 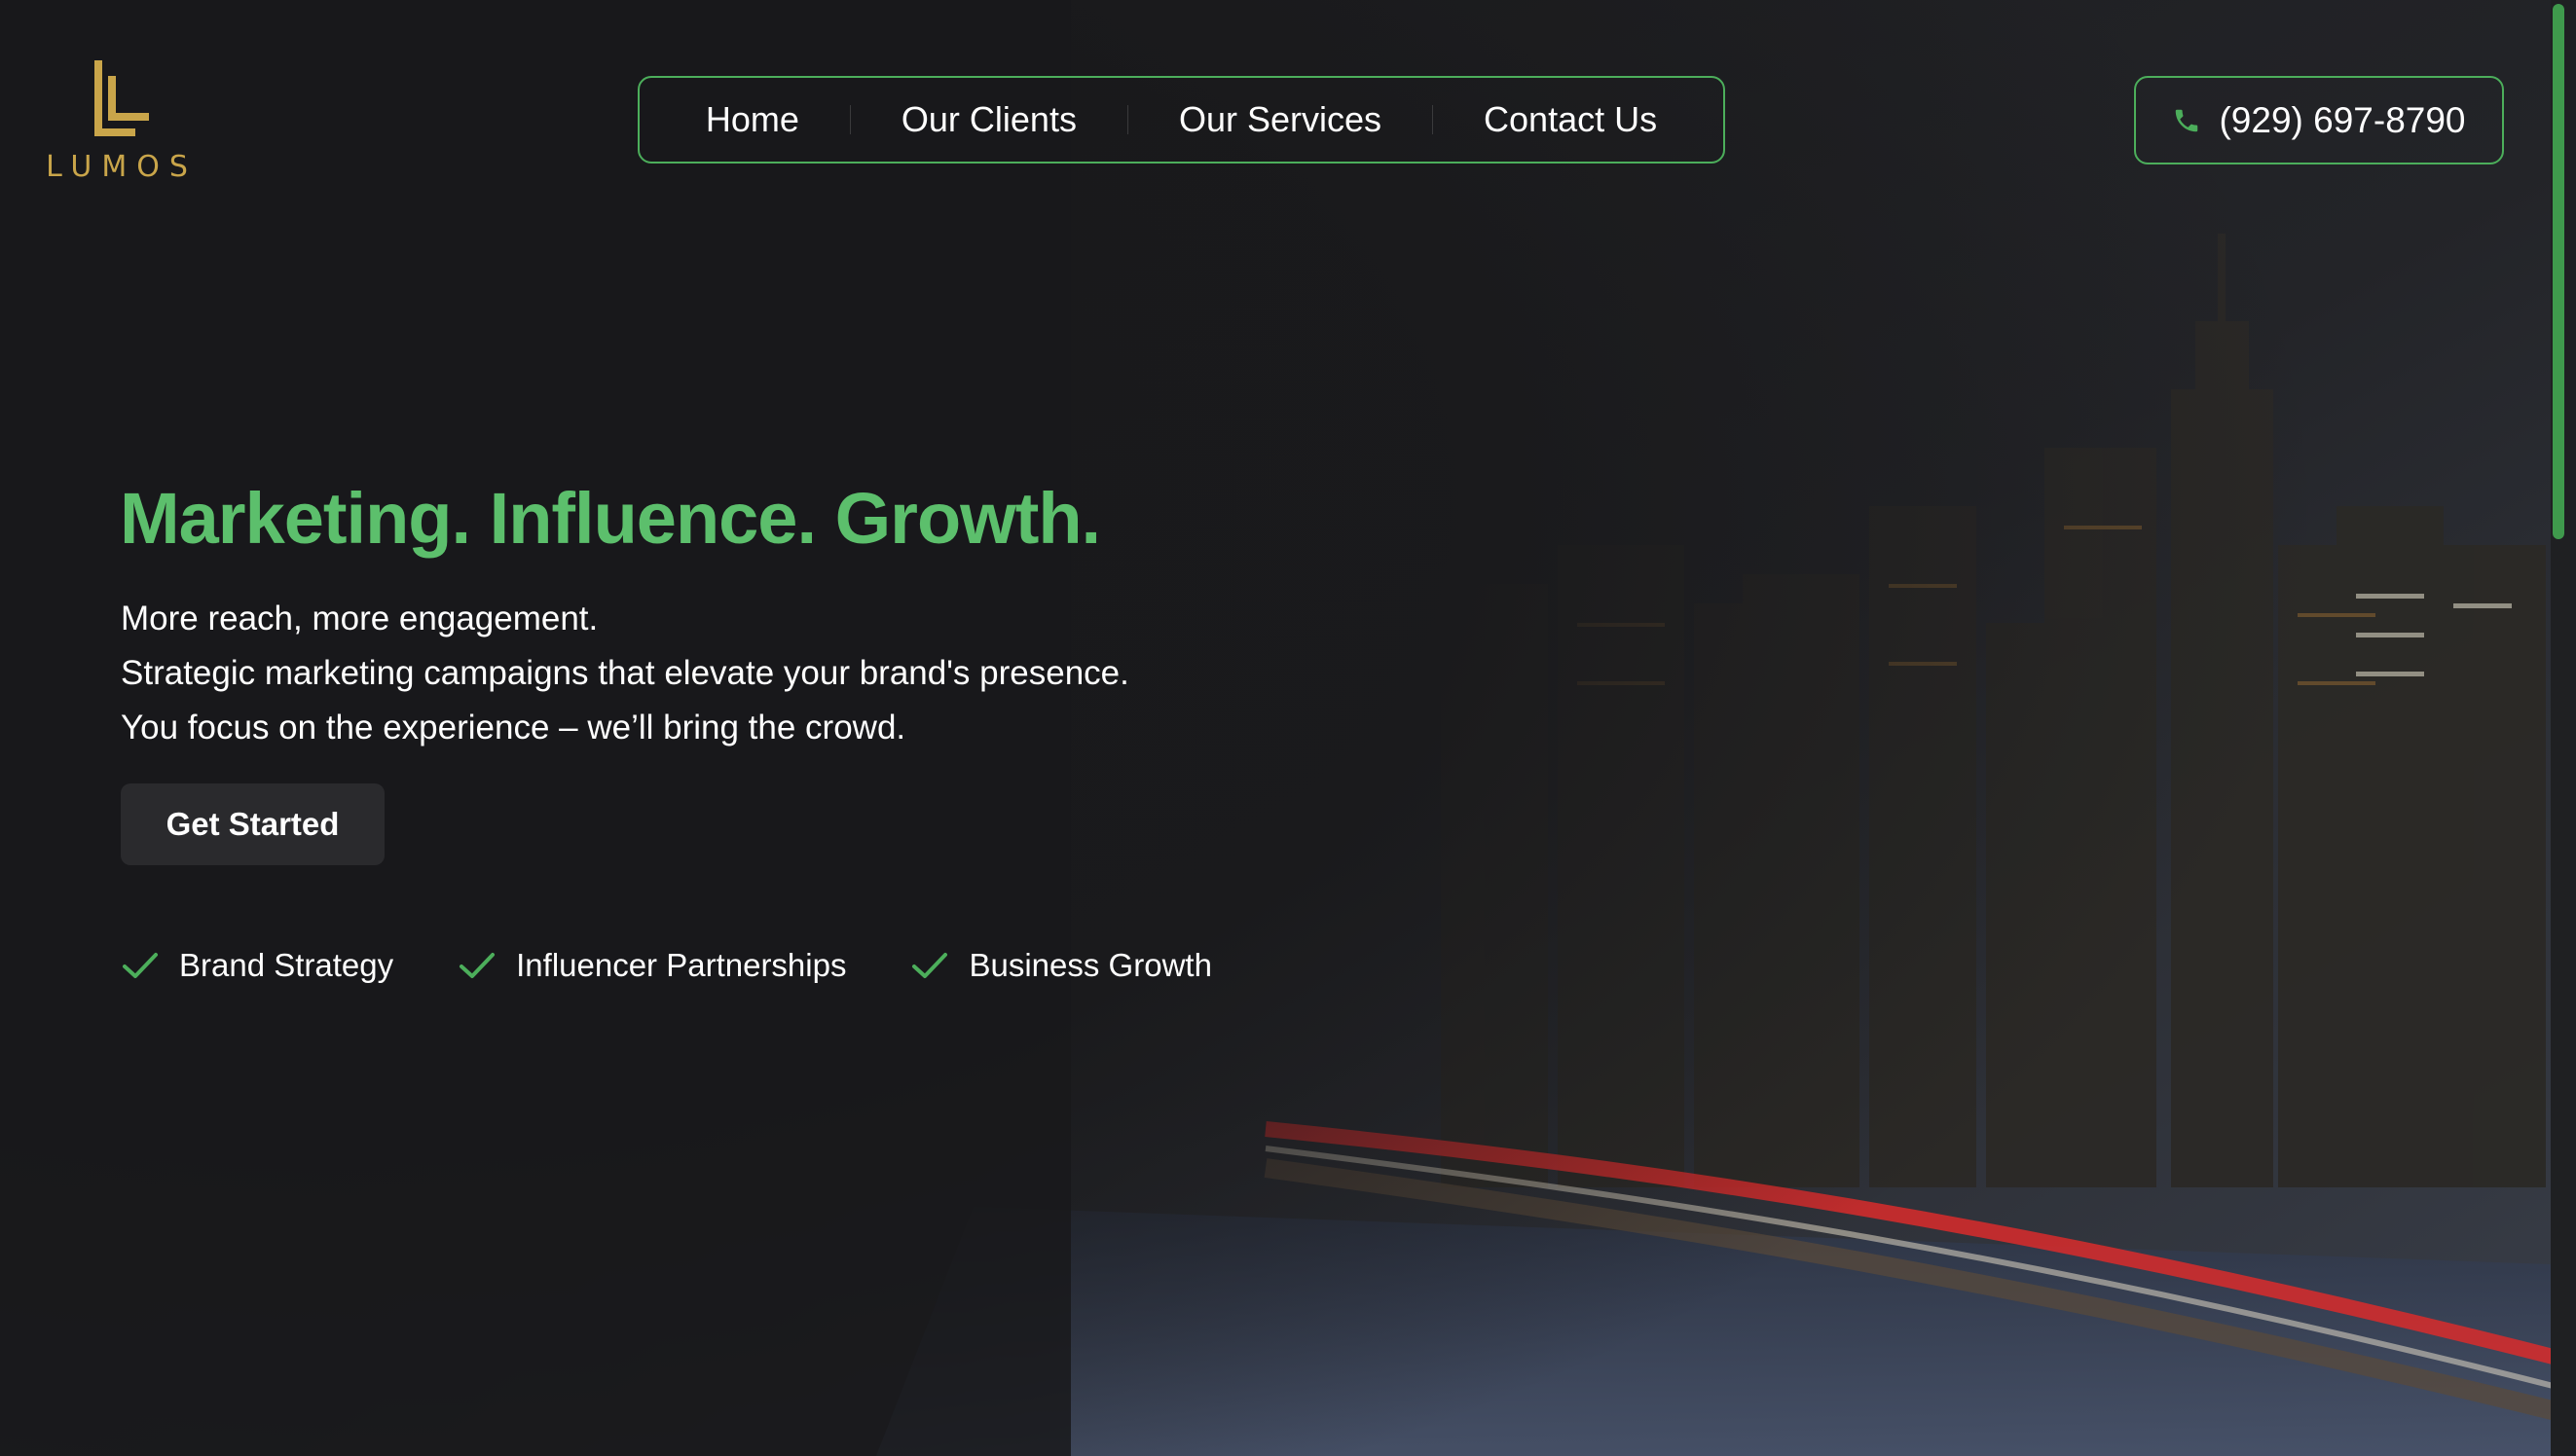 I want to click on nav-item-our-clients: Our Clients, so click(x=989, y=119).